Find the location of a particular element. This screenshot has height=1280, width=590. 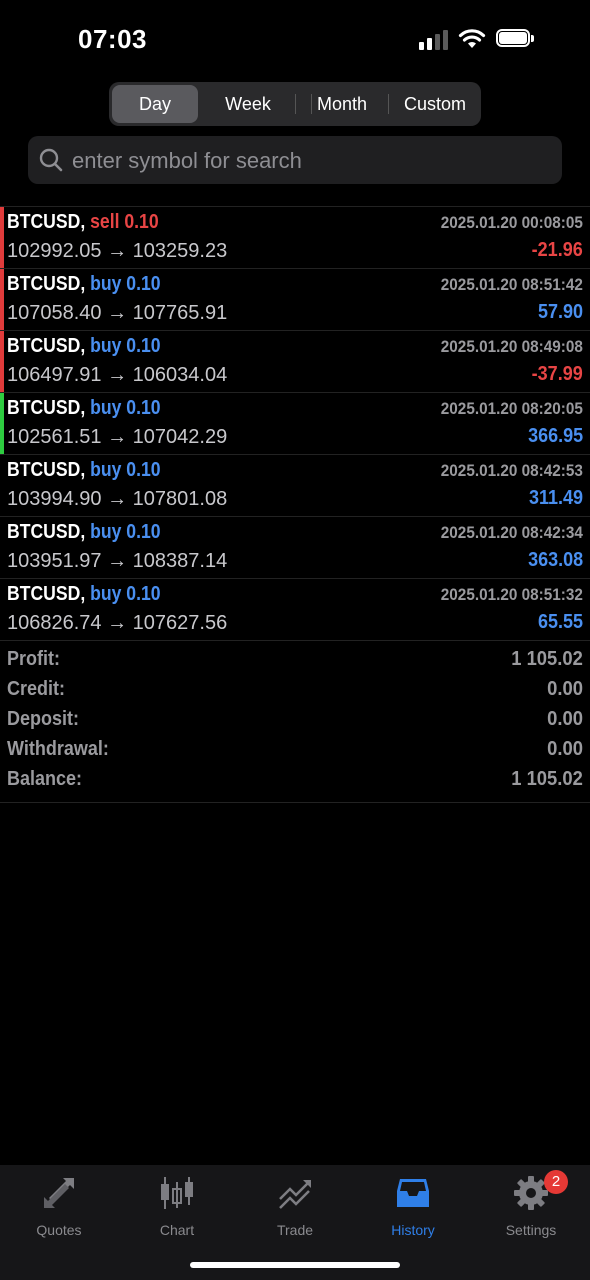

close-price: 103259.23 is located at coordinates (180, 251).